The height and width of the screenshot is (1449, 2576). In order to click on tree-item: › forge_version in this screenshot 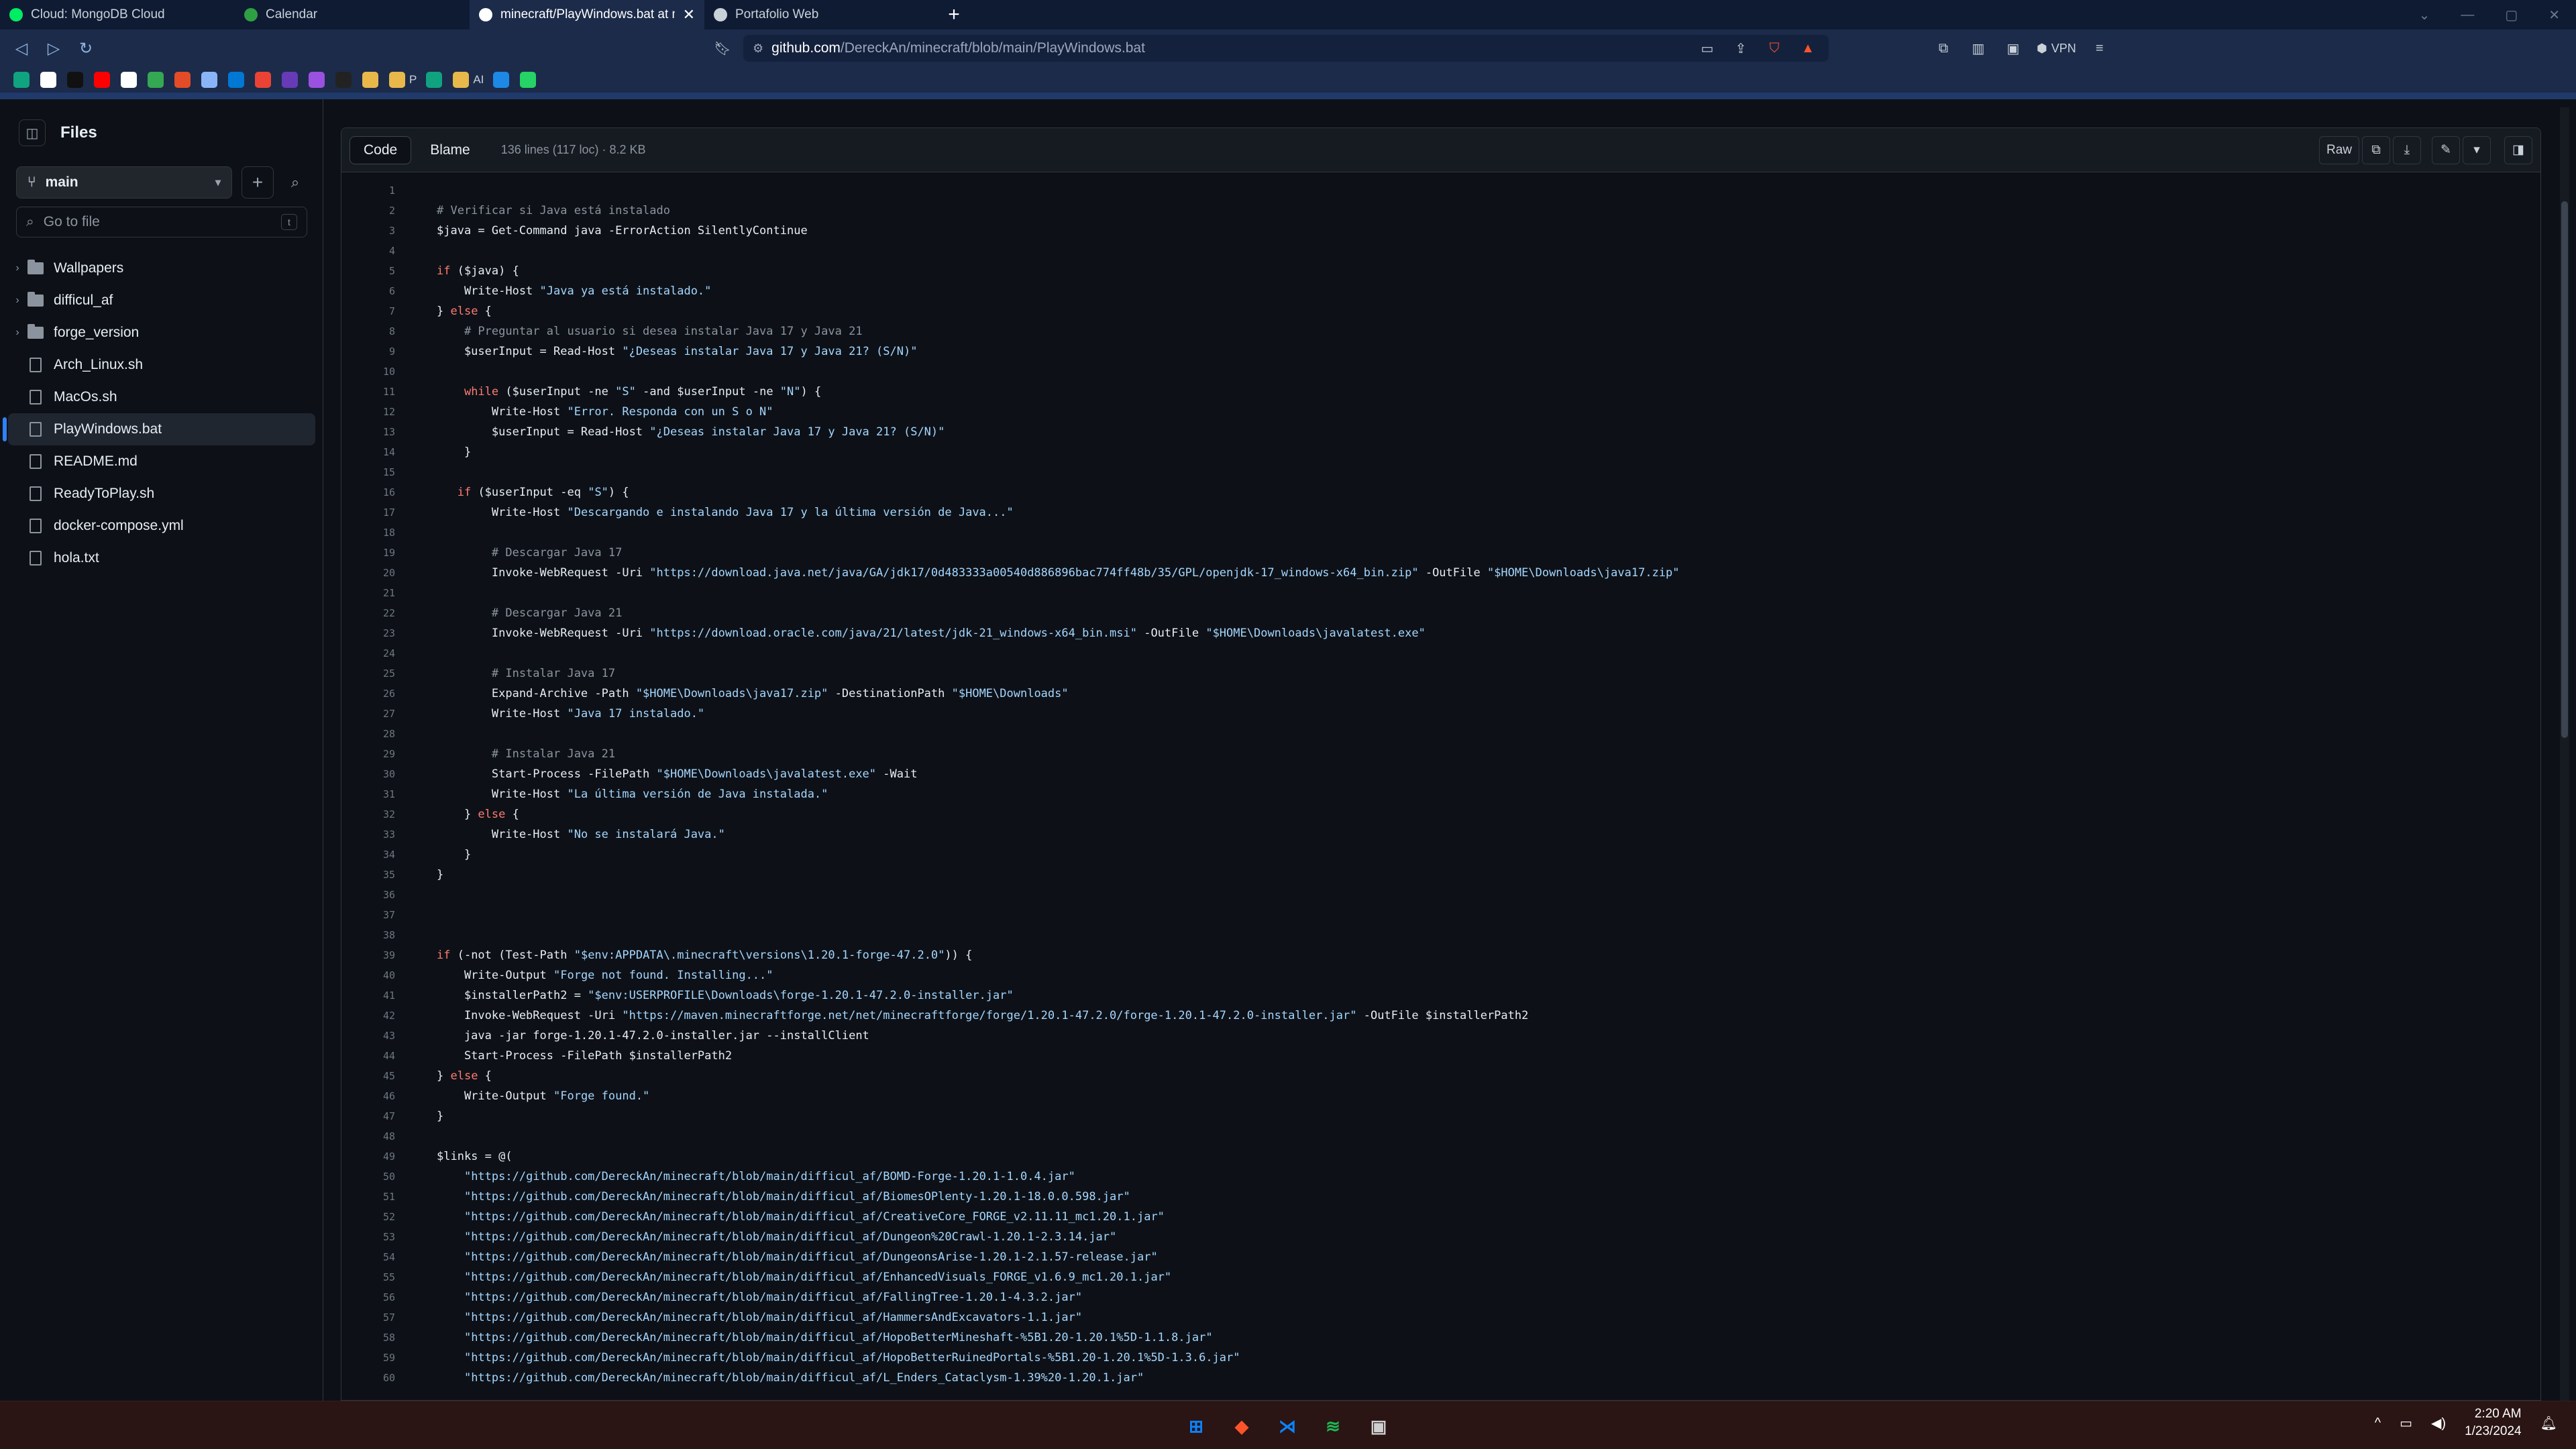, I will do `click(161, 333)`.